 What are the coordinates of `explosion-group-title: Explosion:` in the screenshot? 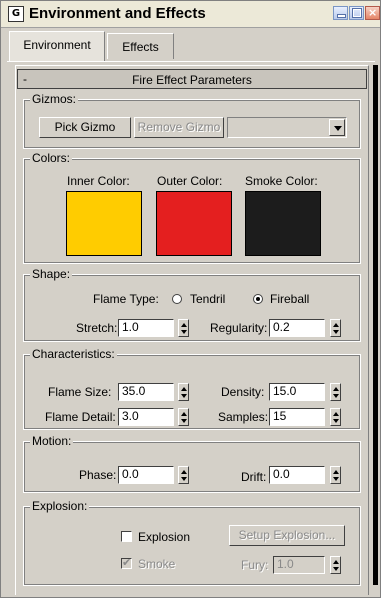 It's located at (60, 506).